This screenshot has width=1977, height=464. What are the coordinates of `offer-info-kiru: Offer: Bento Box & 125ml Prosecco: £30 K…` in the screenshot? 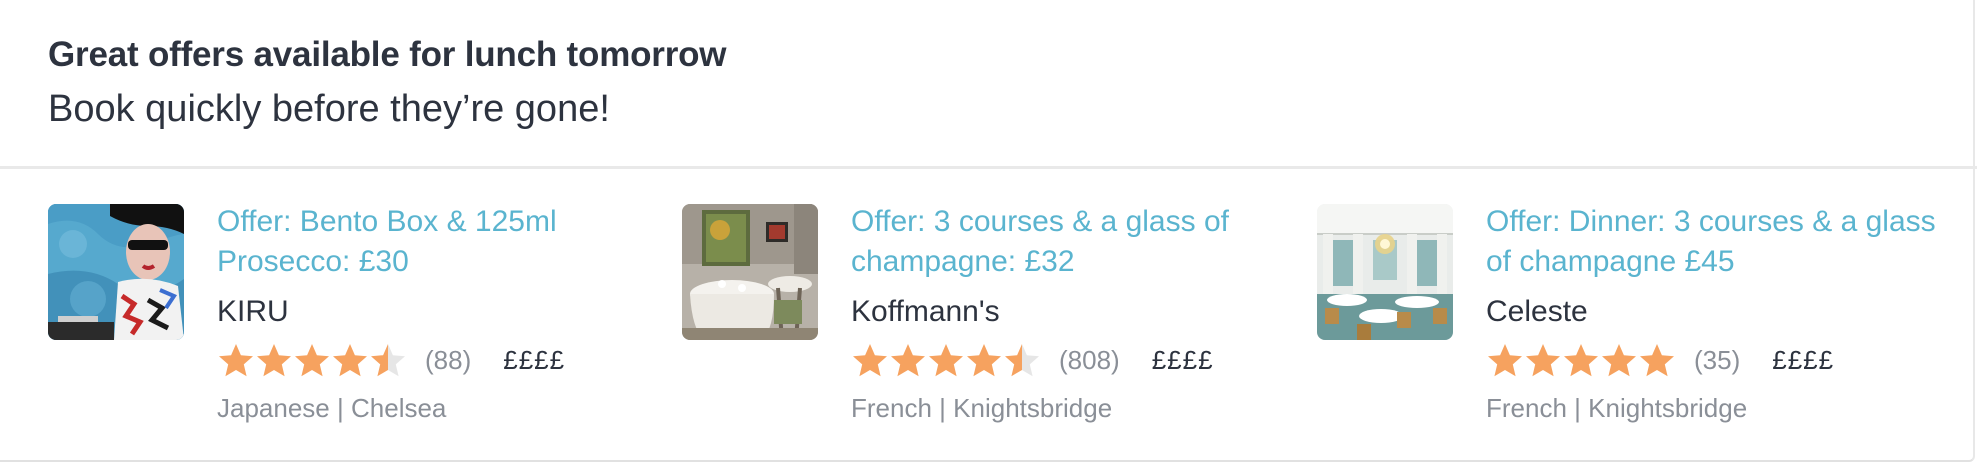 It's located at (447, 314).